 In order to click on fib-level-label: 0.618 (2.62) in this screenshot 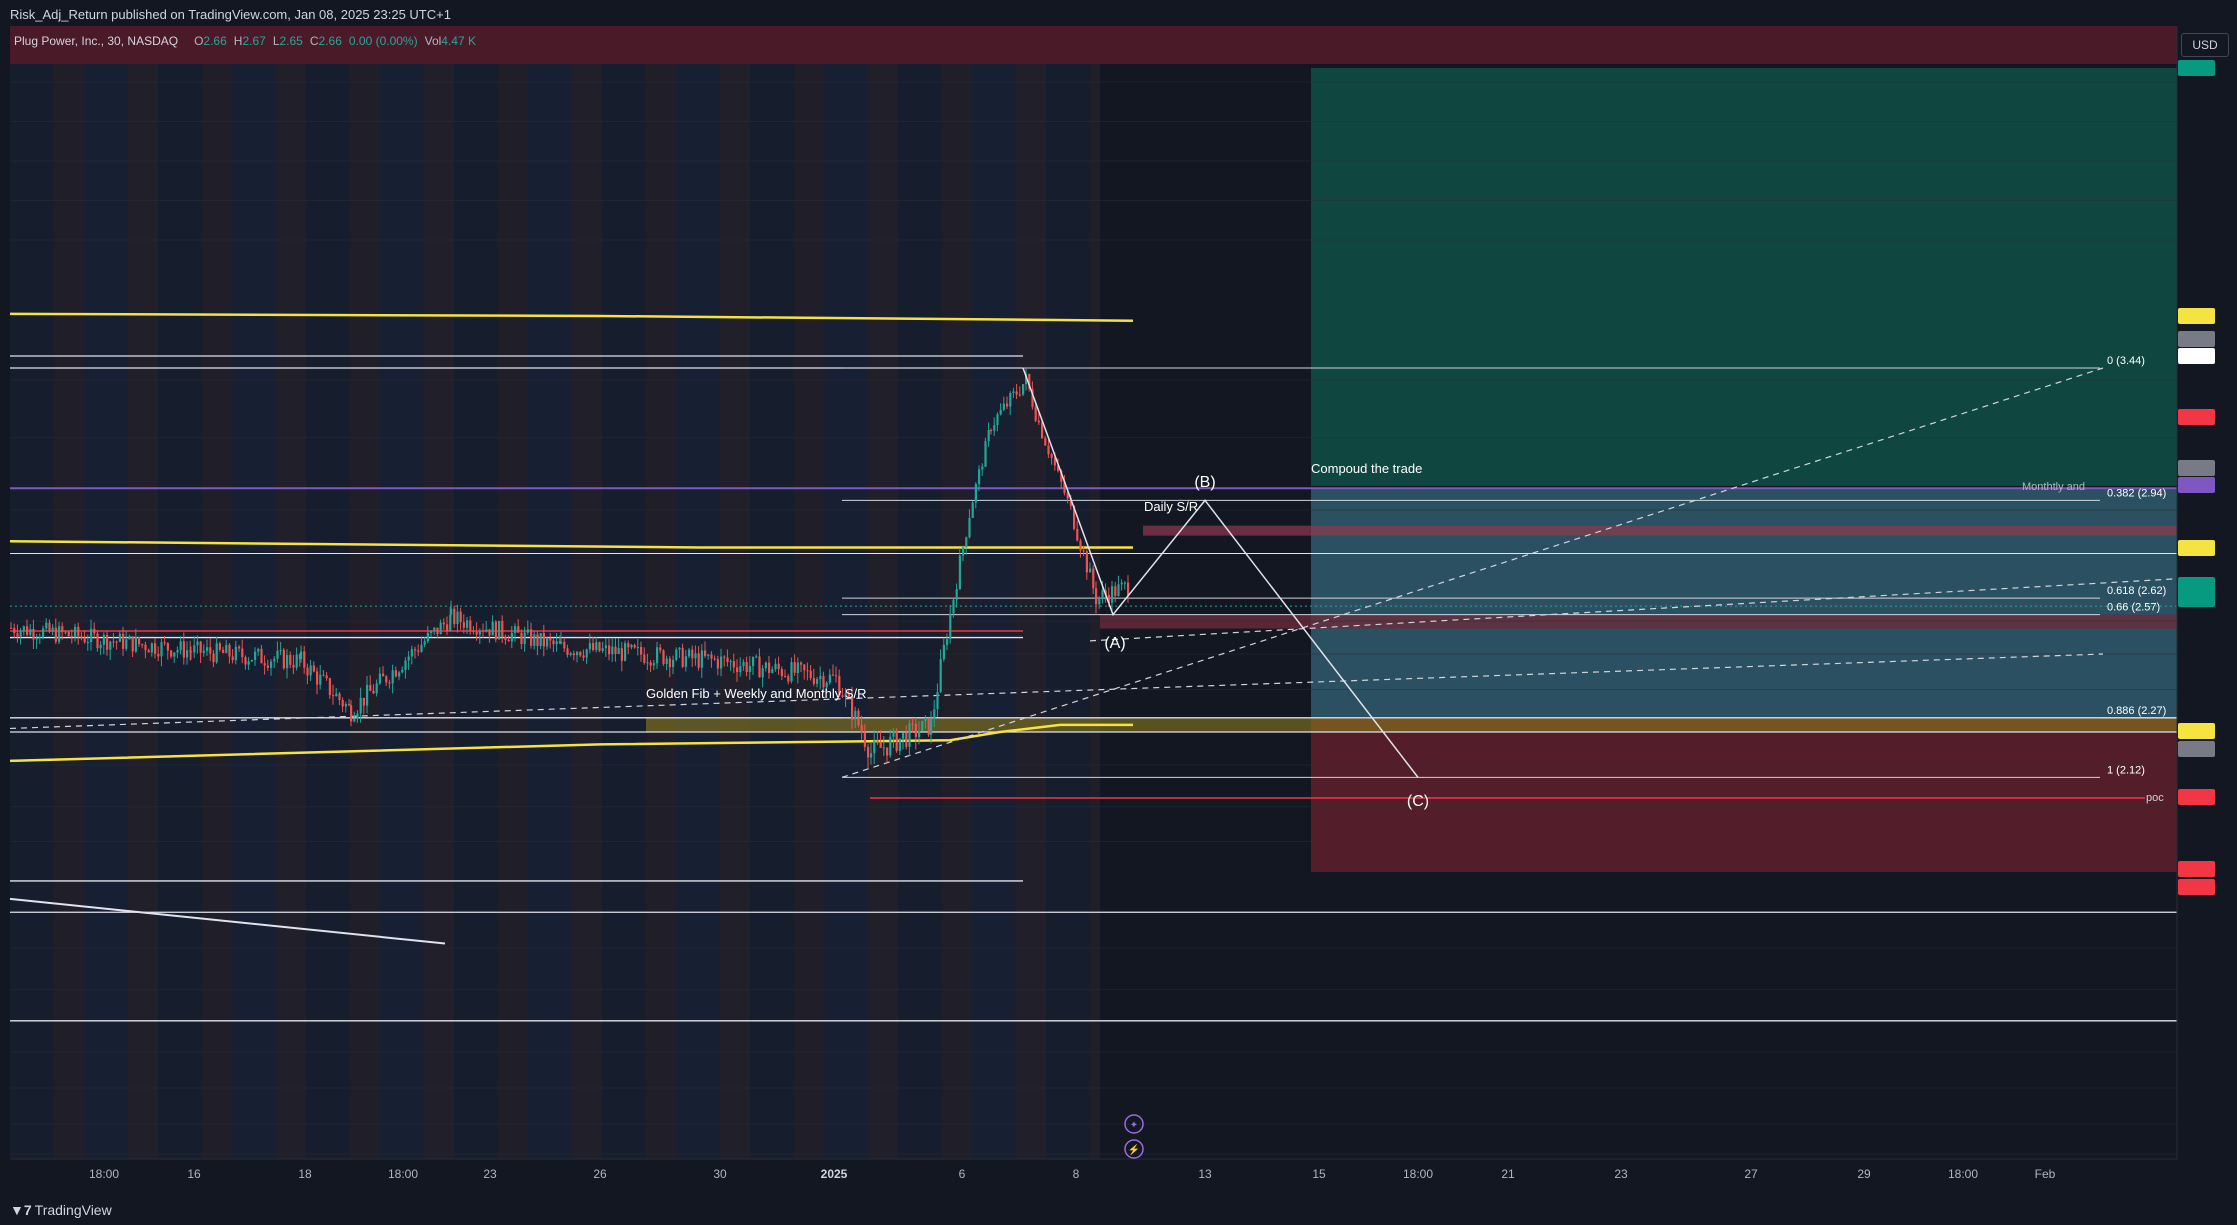, I will do `click(2136, 591)`.